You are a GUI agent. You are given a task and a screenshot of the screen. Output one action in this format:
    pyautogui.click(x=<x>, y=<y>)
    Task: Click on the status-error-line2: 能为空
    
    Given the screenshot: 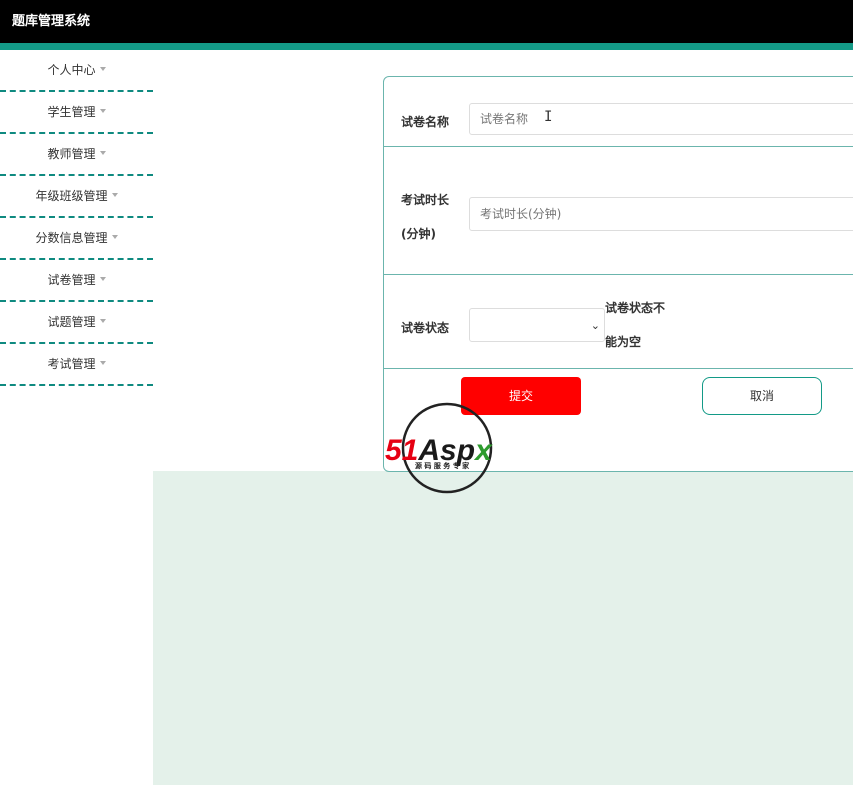 What is the action you would take?
    pyautogui.click(x=623, y=342)
    